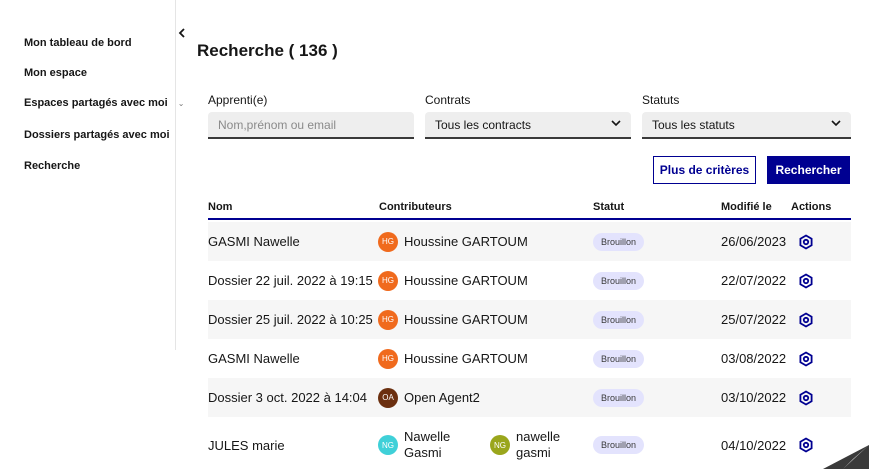 The image size is (869, 469). What do you see at coordinates (846, 457) in the screenshot?
I see `page-curl-corner` at bounding box center [846, 457].